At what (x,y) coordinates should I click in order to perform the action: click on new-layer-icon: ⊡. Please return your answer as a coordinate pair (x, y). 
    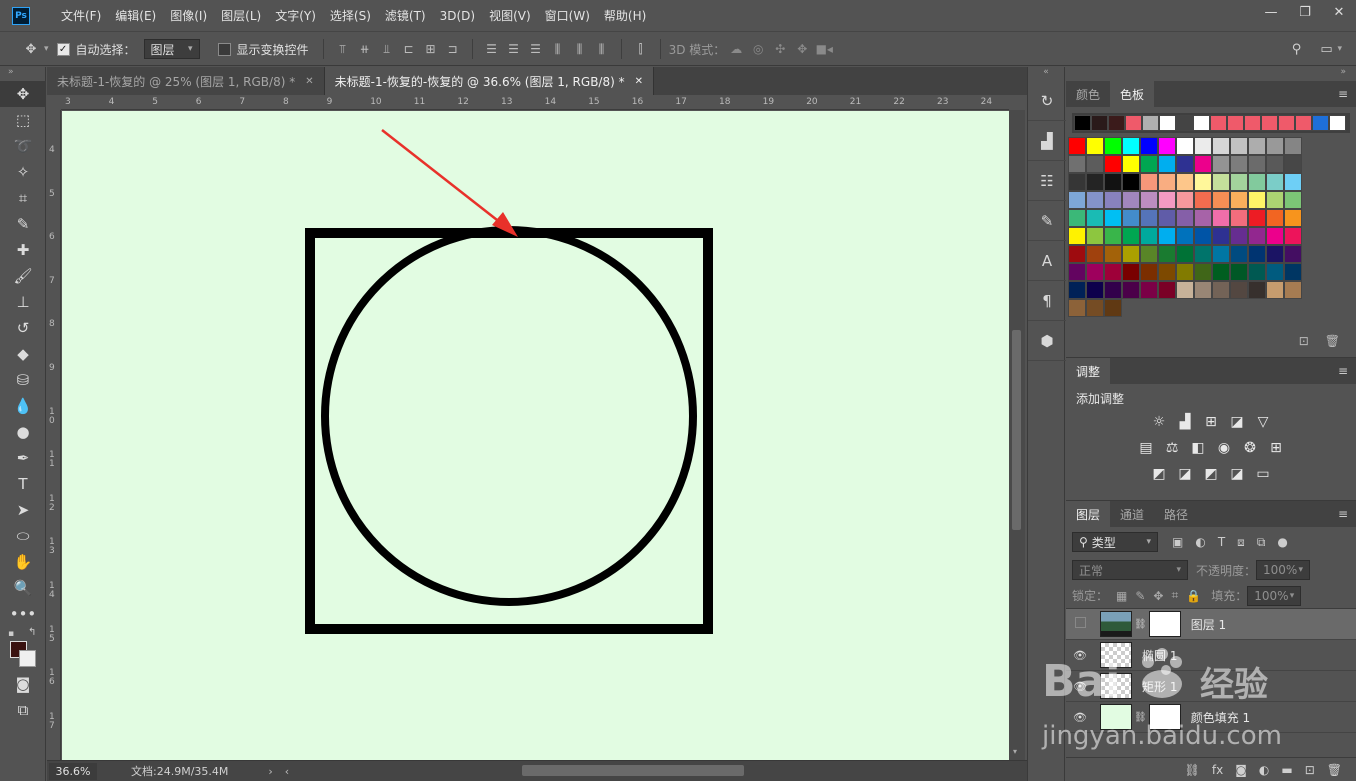
    Looking at the image, I should click on (1310, 770).